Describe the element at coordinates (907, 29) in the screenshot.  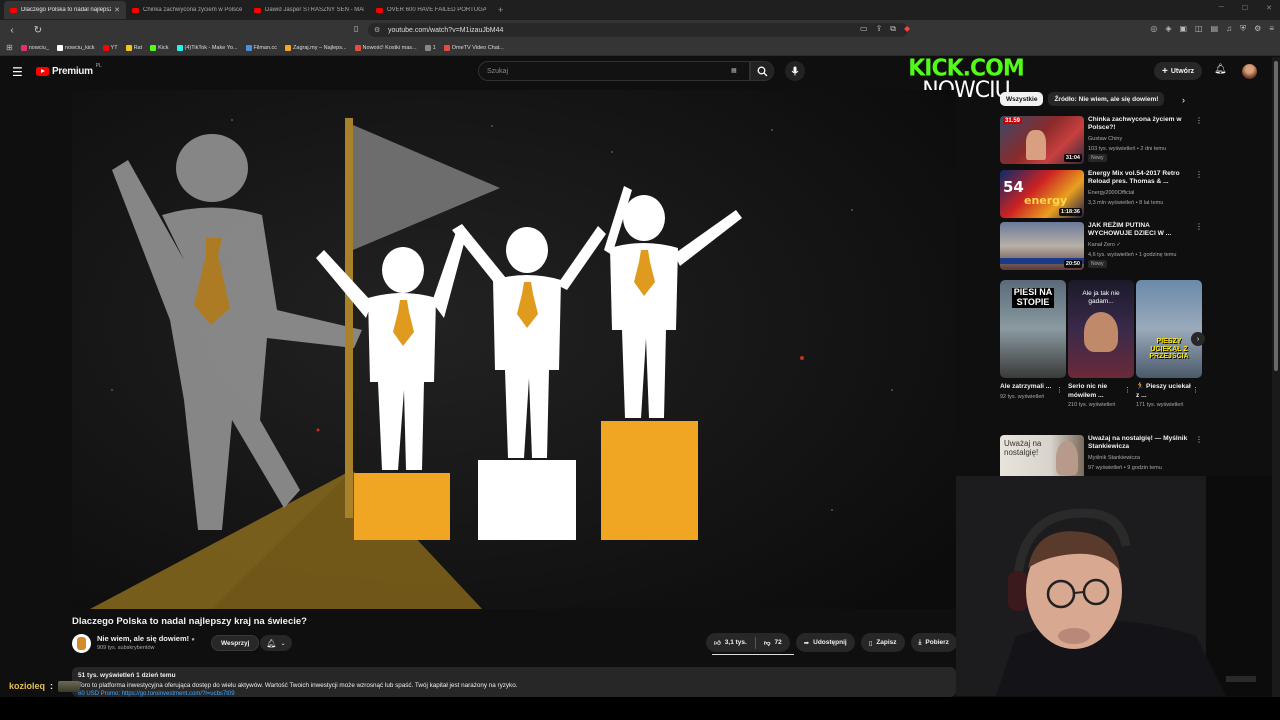
I see `extension-icon: ◆` at that location.